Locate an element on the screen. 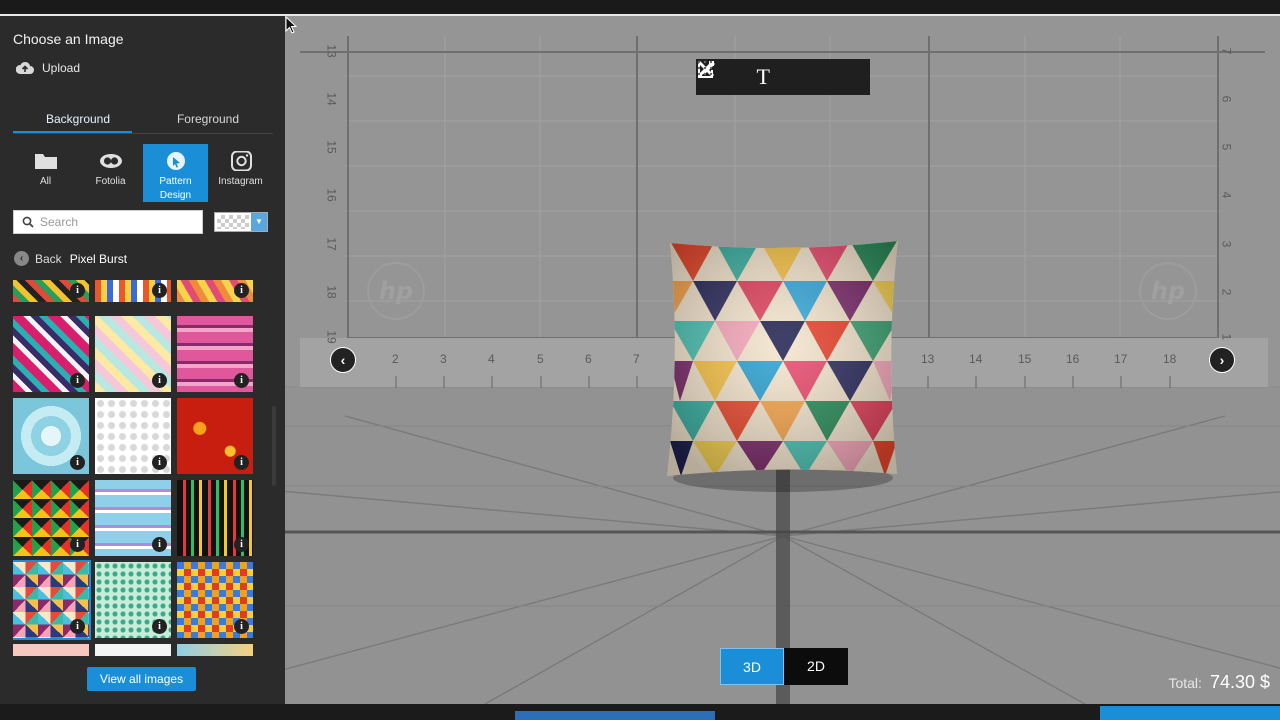 The image size is (1280, 720). pattern-thumbnail-grid: i i i i i i i i i i i i i i i is located at coordinates (135, 468).